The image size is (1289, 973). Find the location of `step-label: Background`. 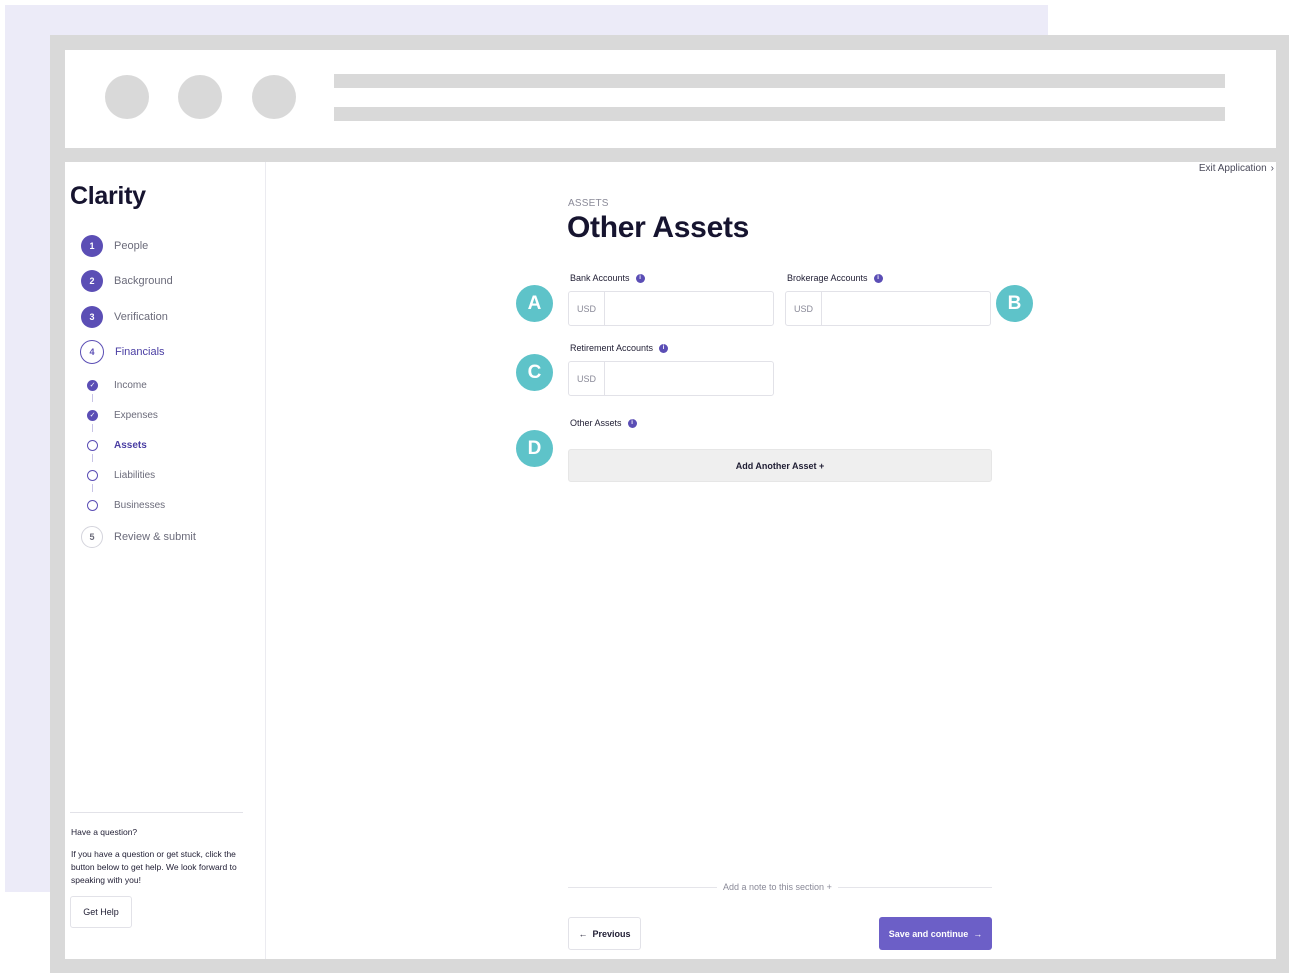

step-label: Background is located at coordinates (143, 281).